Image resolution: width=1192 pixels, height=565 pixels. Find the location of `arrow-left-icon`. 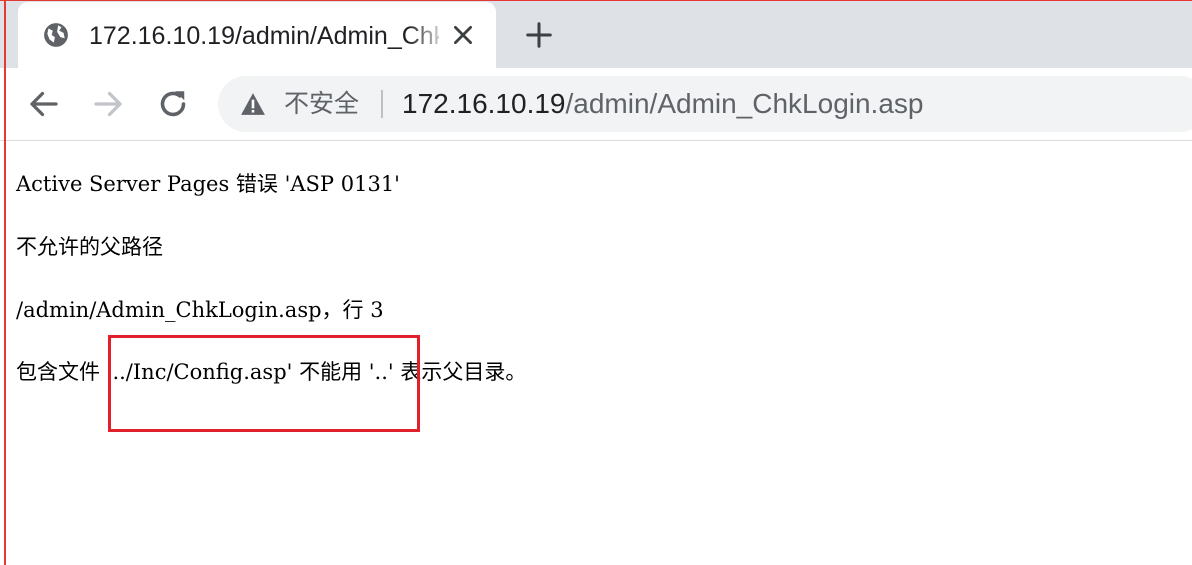

arrow-left-icon is located at coordinates (44, 104).